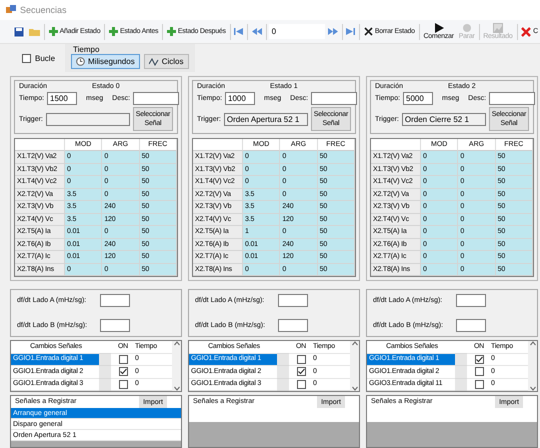 Image resolution: width=540 pixels, height=448 pixels. Describe the element at coordinates (43, 10) in the screenshot. I see `window-title: Secuencias` at that location.